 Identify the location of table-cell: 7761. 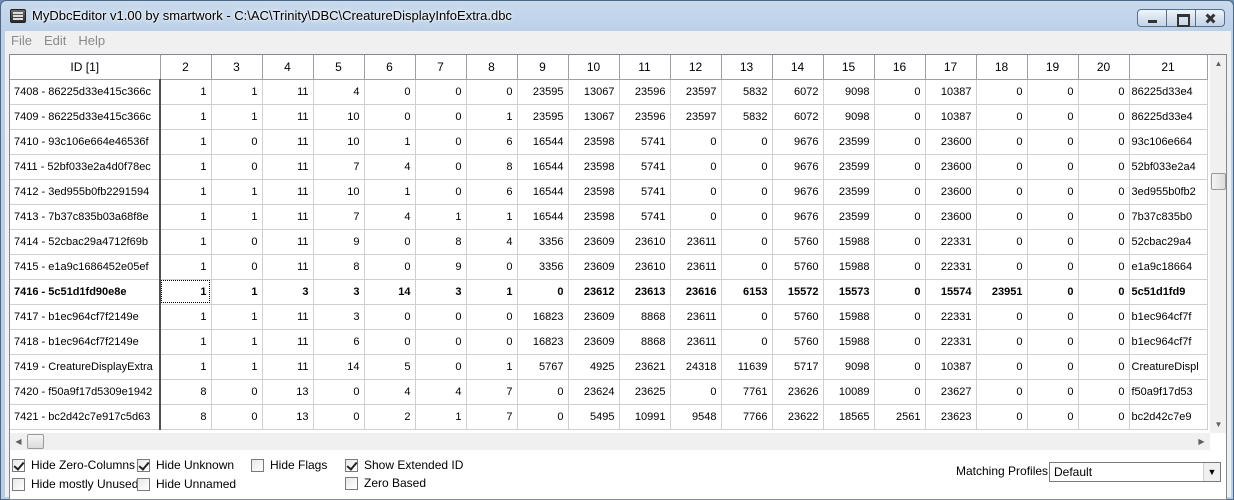
(747, 392).